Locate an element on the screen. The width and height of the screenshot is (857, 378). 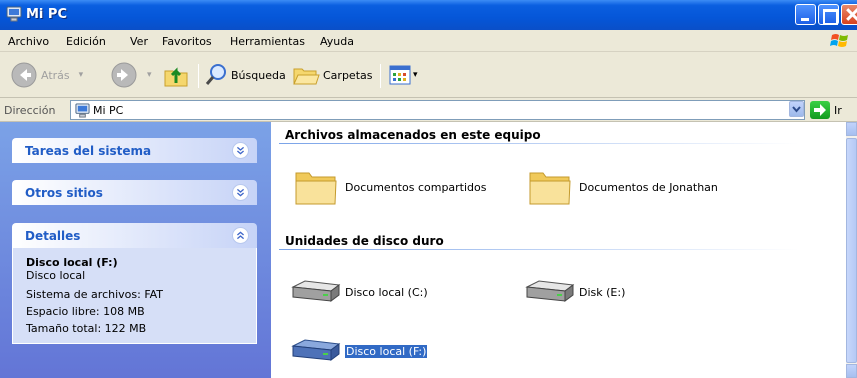
drive-label: Disco local (F:) is located at coordinates (386, 351).